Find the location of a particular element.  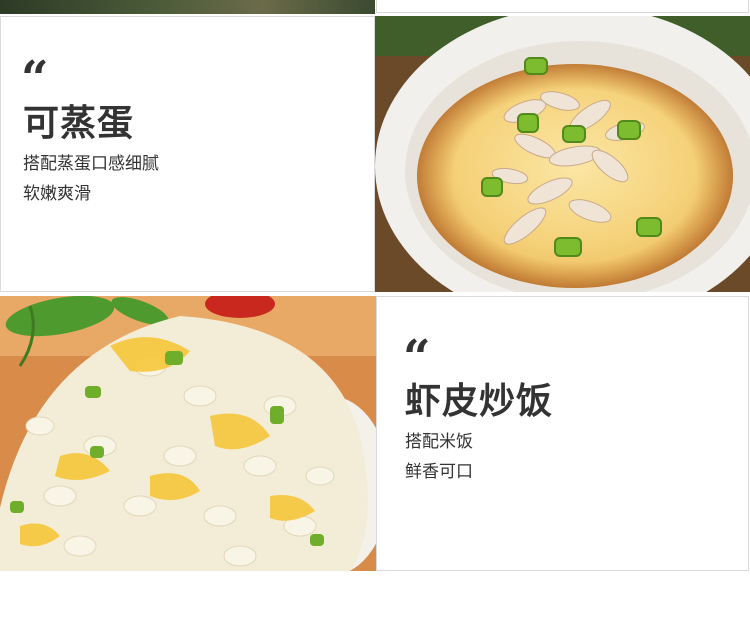

description-line: 搭配蒸蛋口感细腻 is located at coordinates (91, 164).